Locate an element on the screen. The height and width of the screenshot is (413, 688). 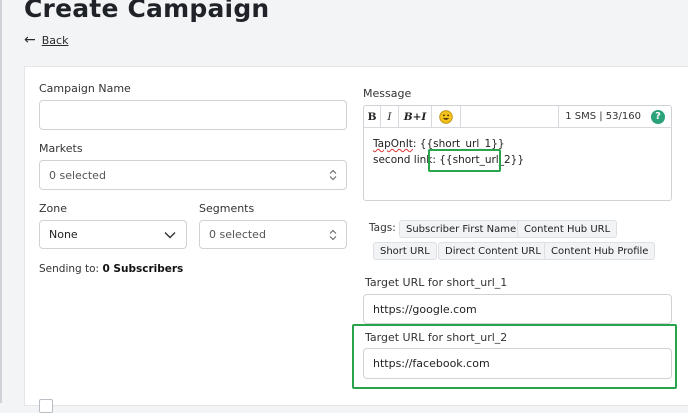
emoji-button is located at coordinates (446, 116).